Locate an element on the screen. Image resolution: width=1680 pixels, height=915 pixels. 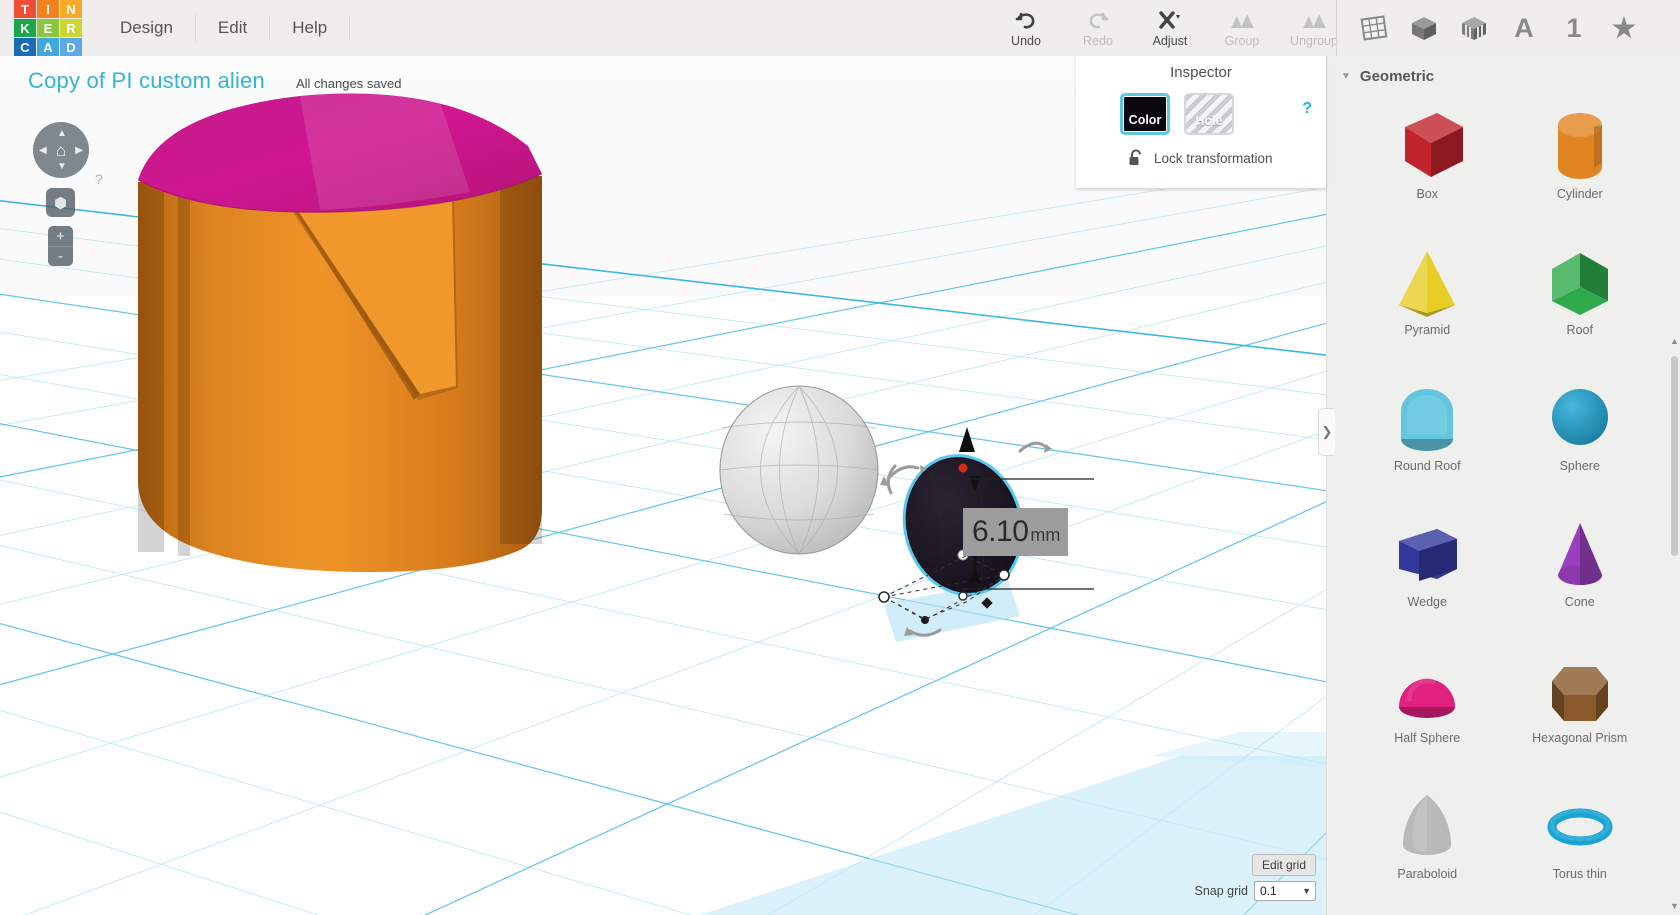
shape-label: Torus thin is located at coordinates (1579, 874).